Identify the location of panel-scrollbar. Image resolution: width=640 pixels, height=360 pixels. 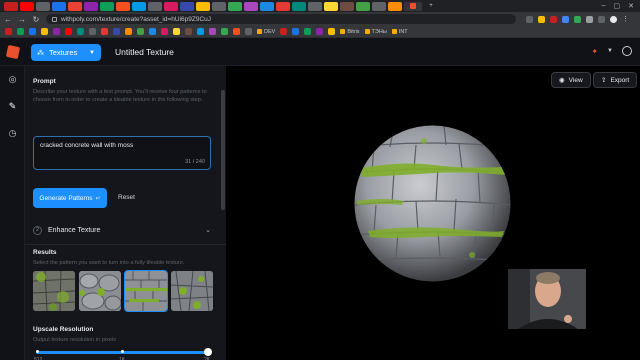
(223, 150).